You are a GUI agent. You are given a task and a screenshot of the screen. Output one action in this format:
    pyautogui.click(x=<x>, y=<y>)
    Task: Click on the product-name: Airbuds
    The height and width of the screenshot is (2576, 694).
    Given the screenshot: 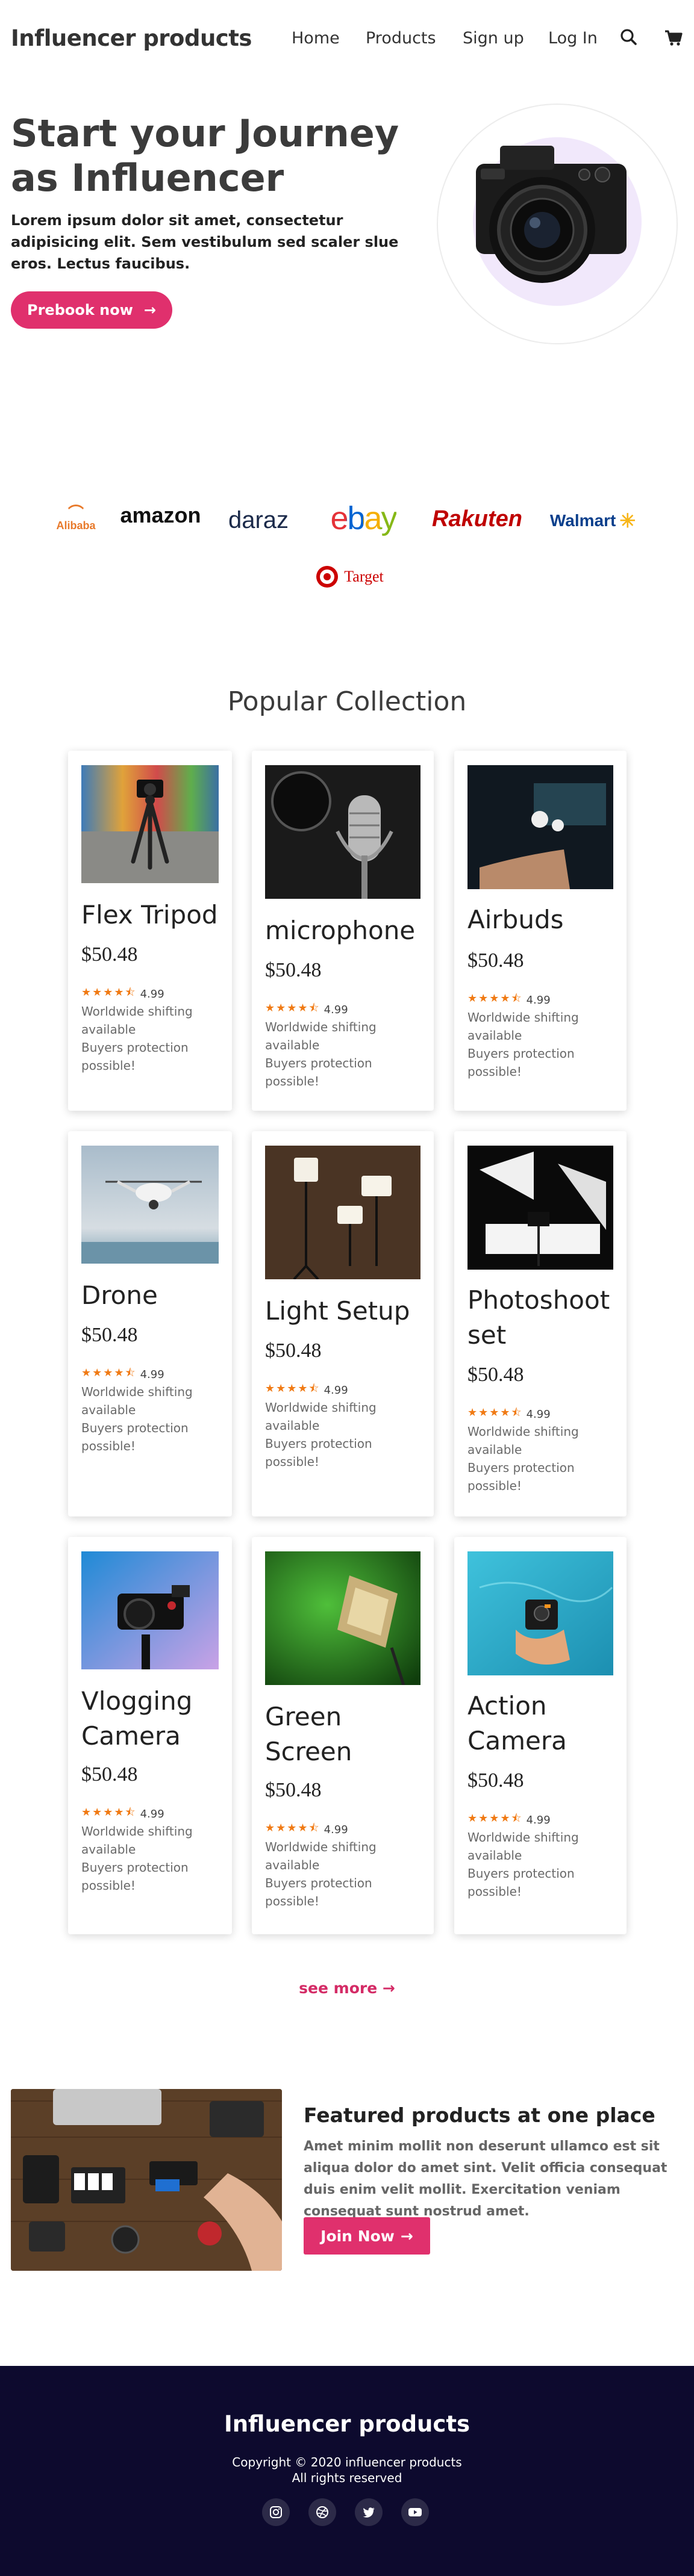 What is the action you would take?
    pyautogui.click(x=539, y=919)
    